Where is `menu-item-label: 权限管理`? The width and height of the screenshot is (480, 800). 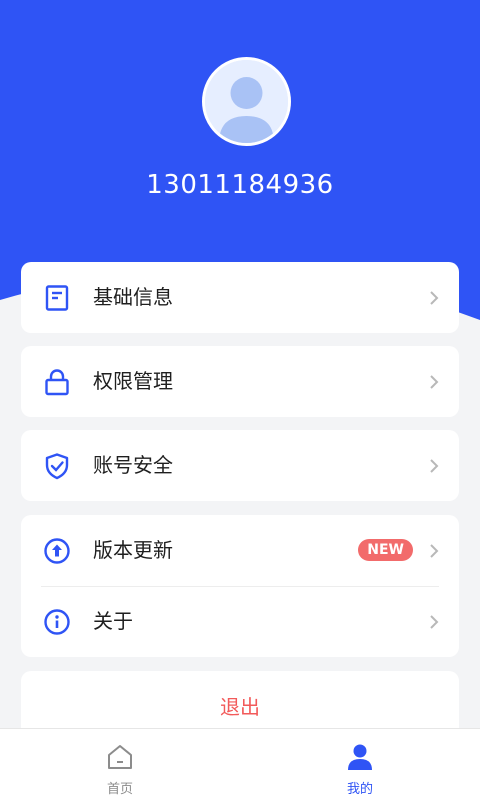 menu-item-label: 权限管理 is located at coordinates (133, 381).